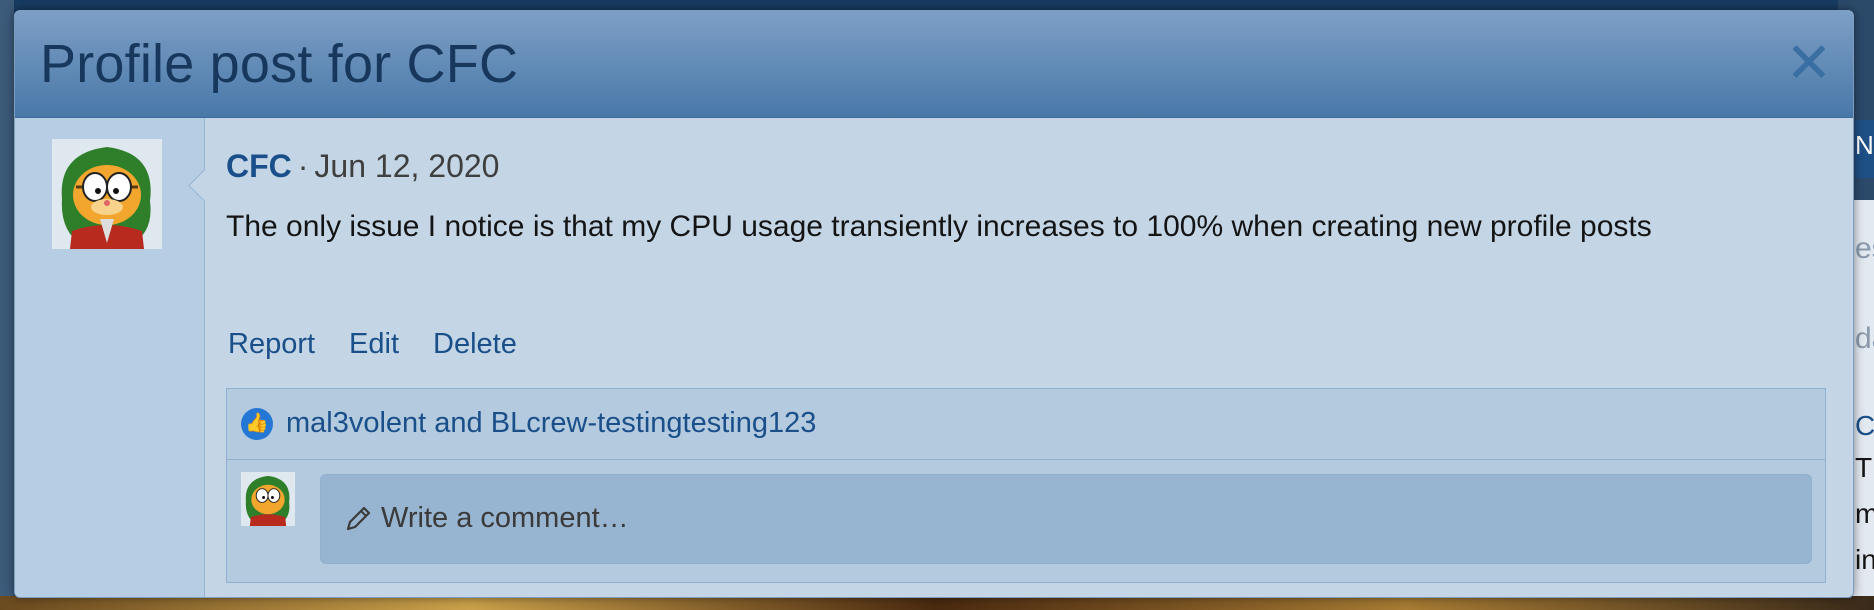 The height and width of the screenshot is (610, 1874). Describe the element at coordinates (551, 423) in the screenshot. I see `likes-list: mal3volent and BLcrew-testingtesting123` at that location.